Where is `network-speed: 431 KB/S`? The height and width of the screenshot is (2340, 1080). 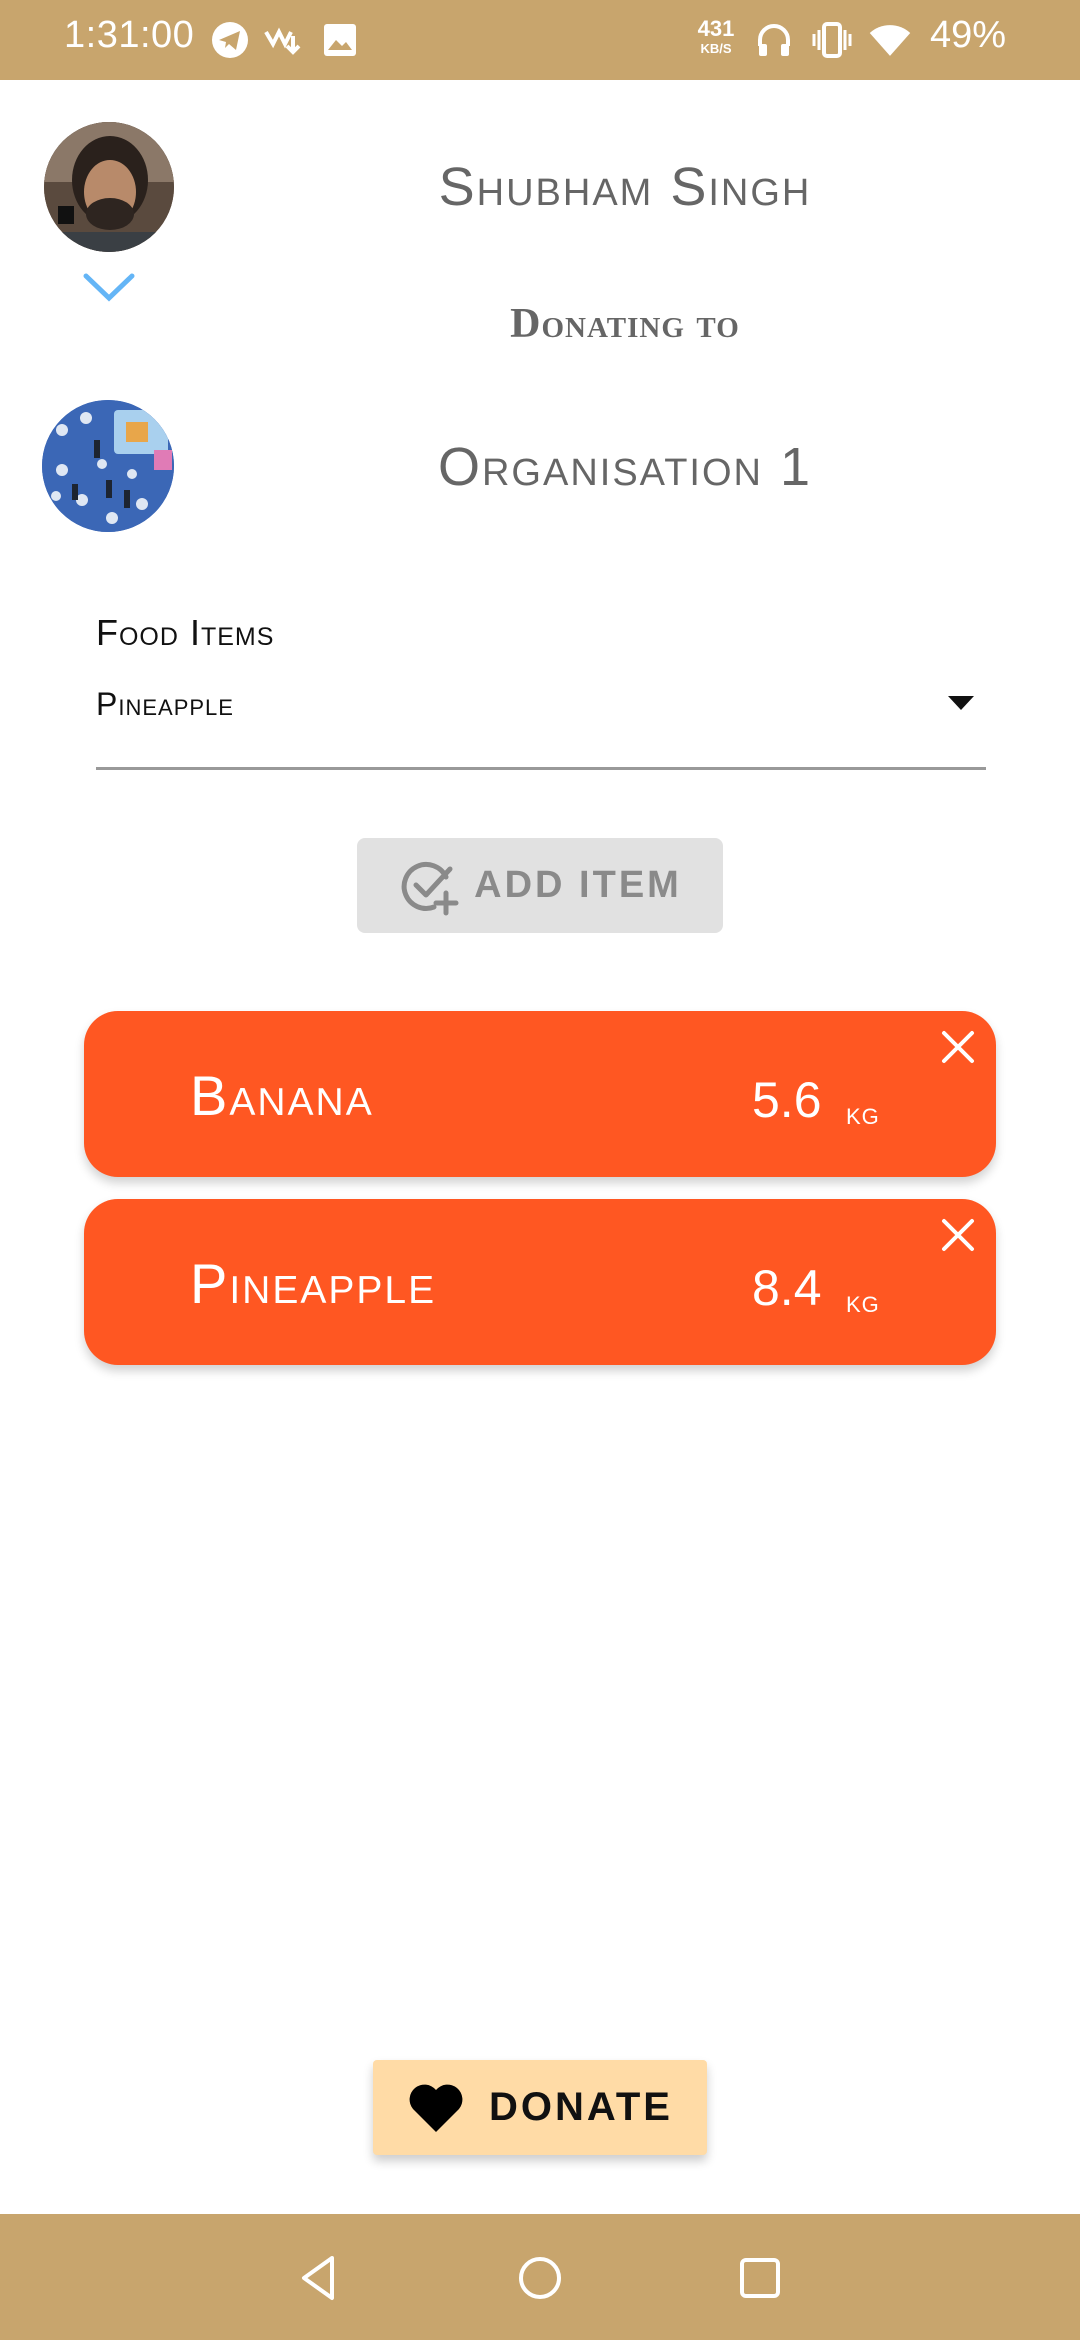 network-speed: 431 KB/S is located at coordinates (716, 36).